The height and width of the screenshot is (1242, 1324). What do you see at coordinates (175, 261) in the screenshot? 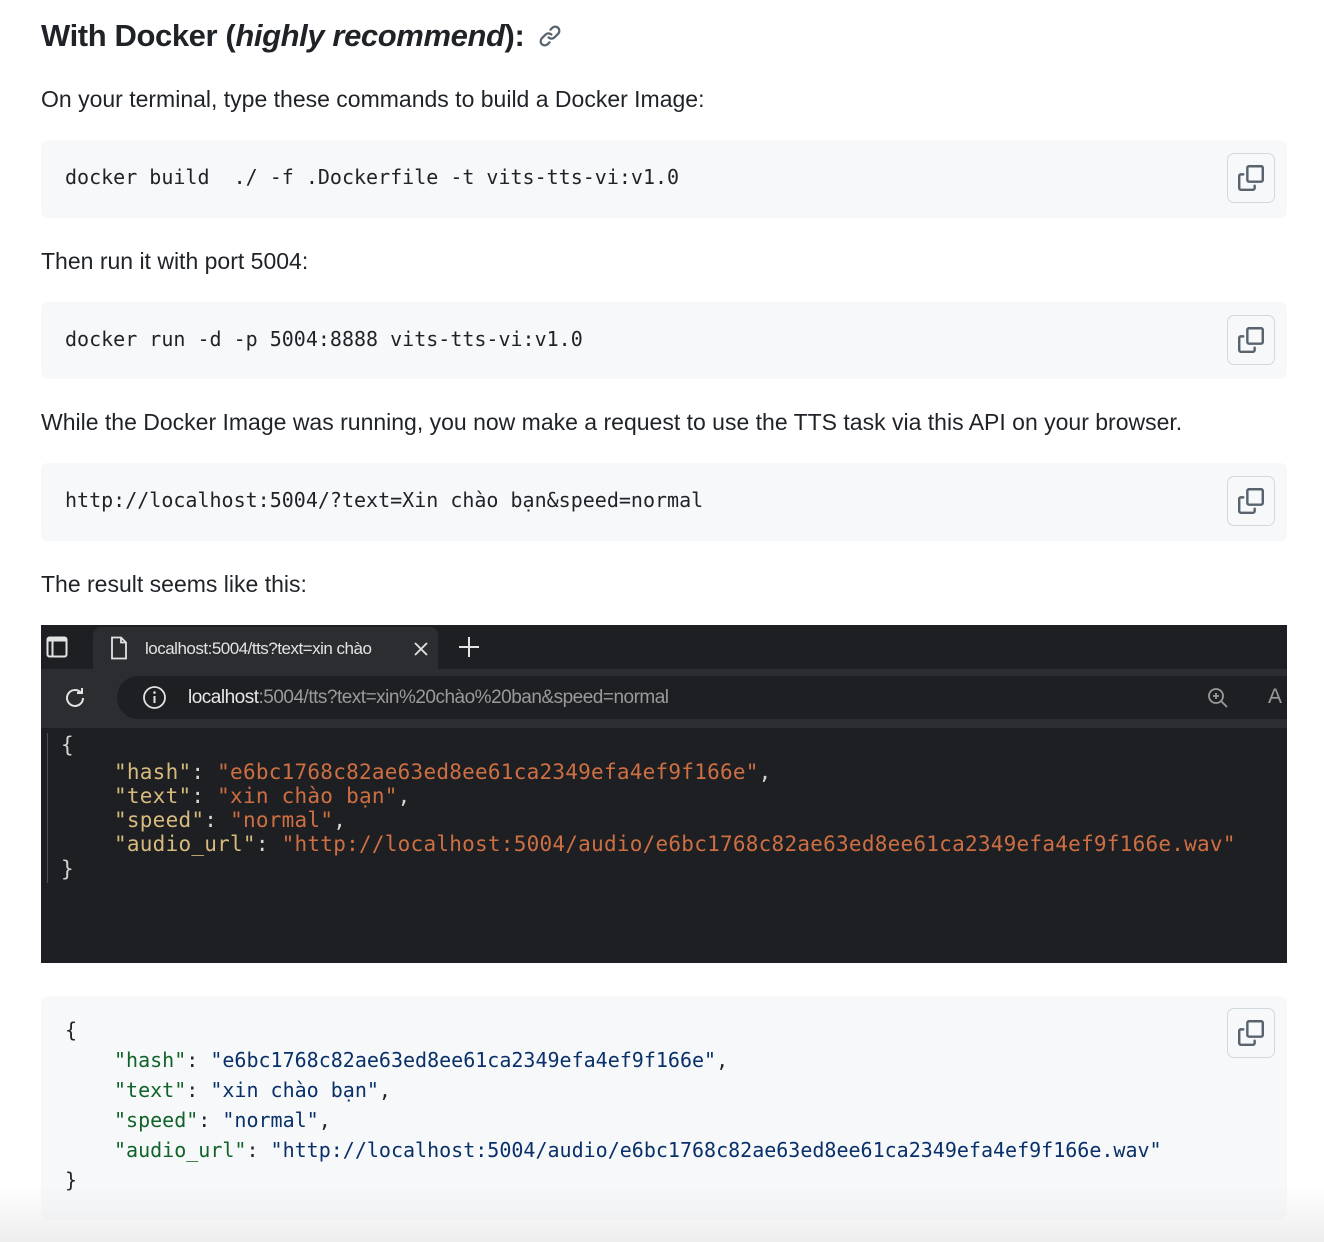
I see `paragraph-run: Then run it with port 5004:` at bounding box center [175, 261].